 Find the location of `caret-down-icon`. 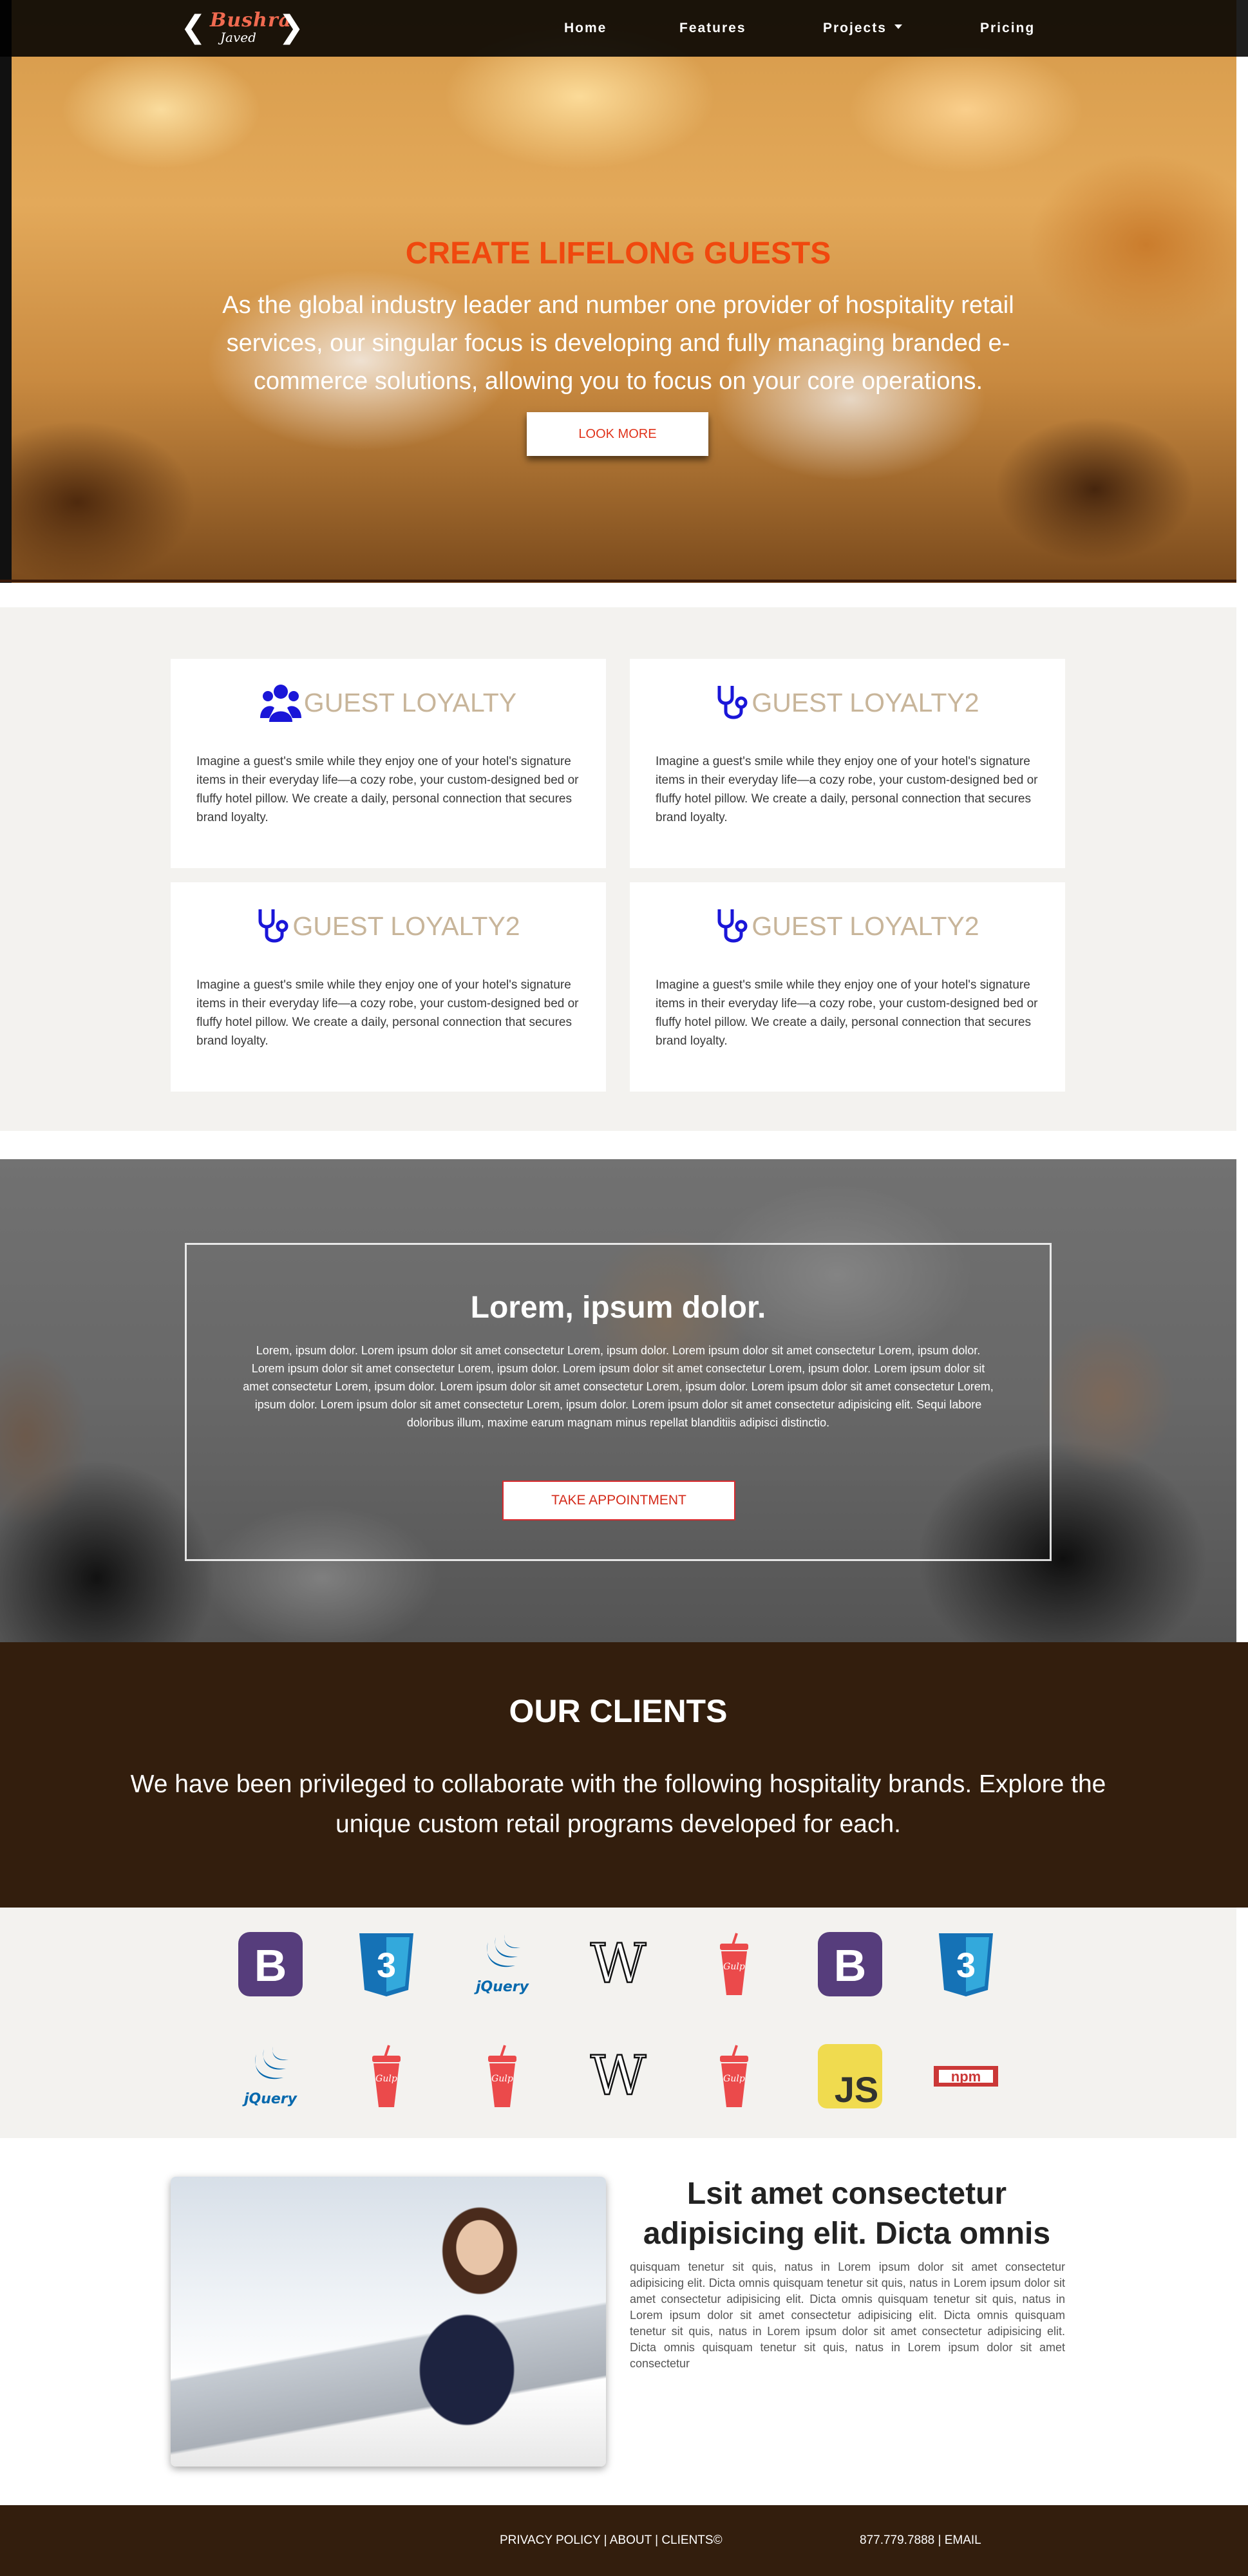

caret-down-icon is located at coordinates (898, 26).